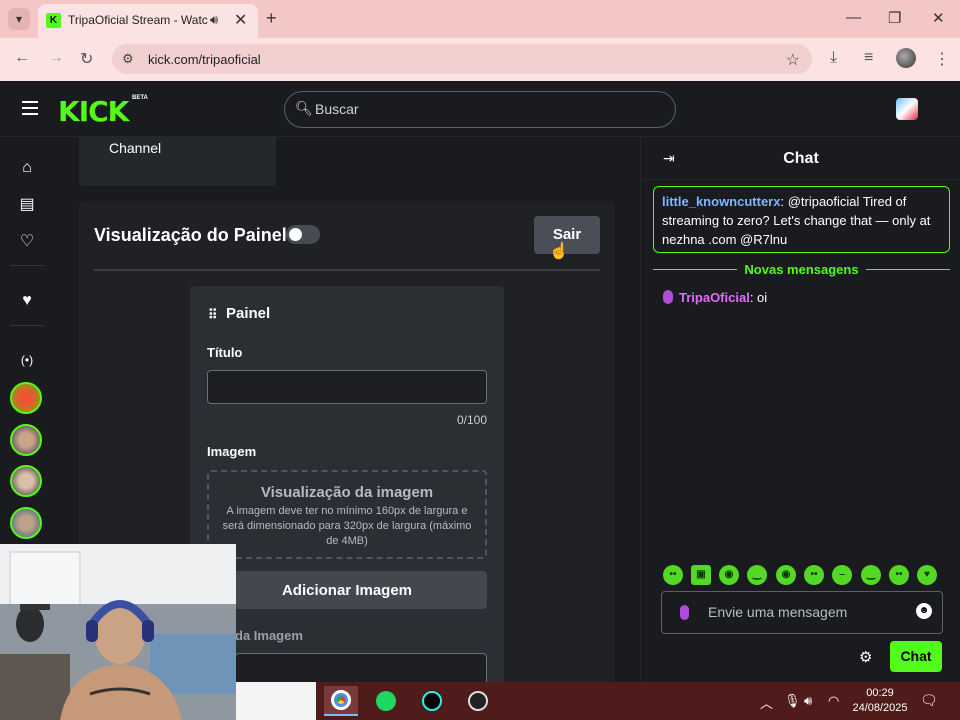 This screenshot has width=960, height=720. What do you see at coordinates (347, 387) in the screenshot?
I see `panel-title-input` at bounding box center [347, 387].